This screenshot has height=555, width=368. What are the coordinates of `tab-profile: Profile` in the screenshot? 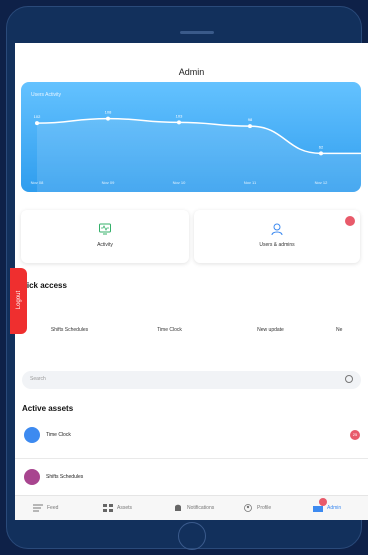 It's located at (264, 508).